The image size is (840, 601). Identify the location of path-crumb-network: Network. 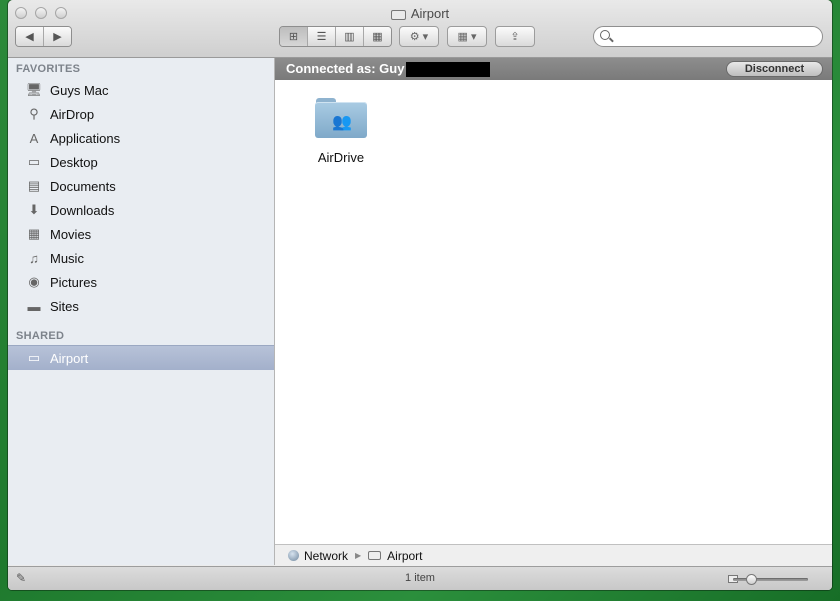
(326, 556).